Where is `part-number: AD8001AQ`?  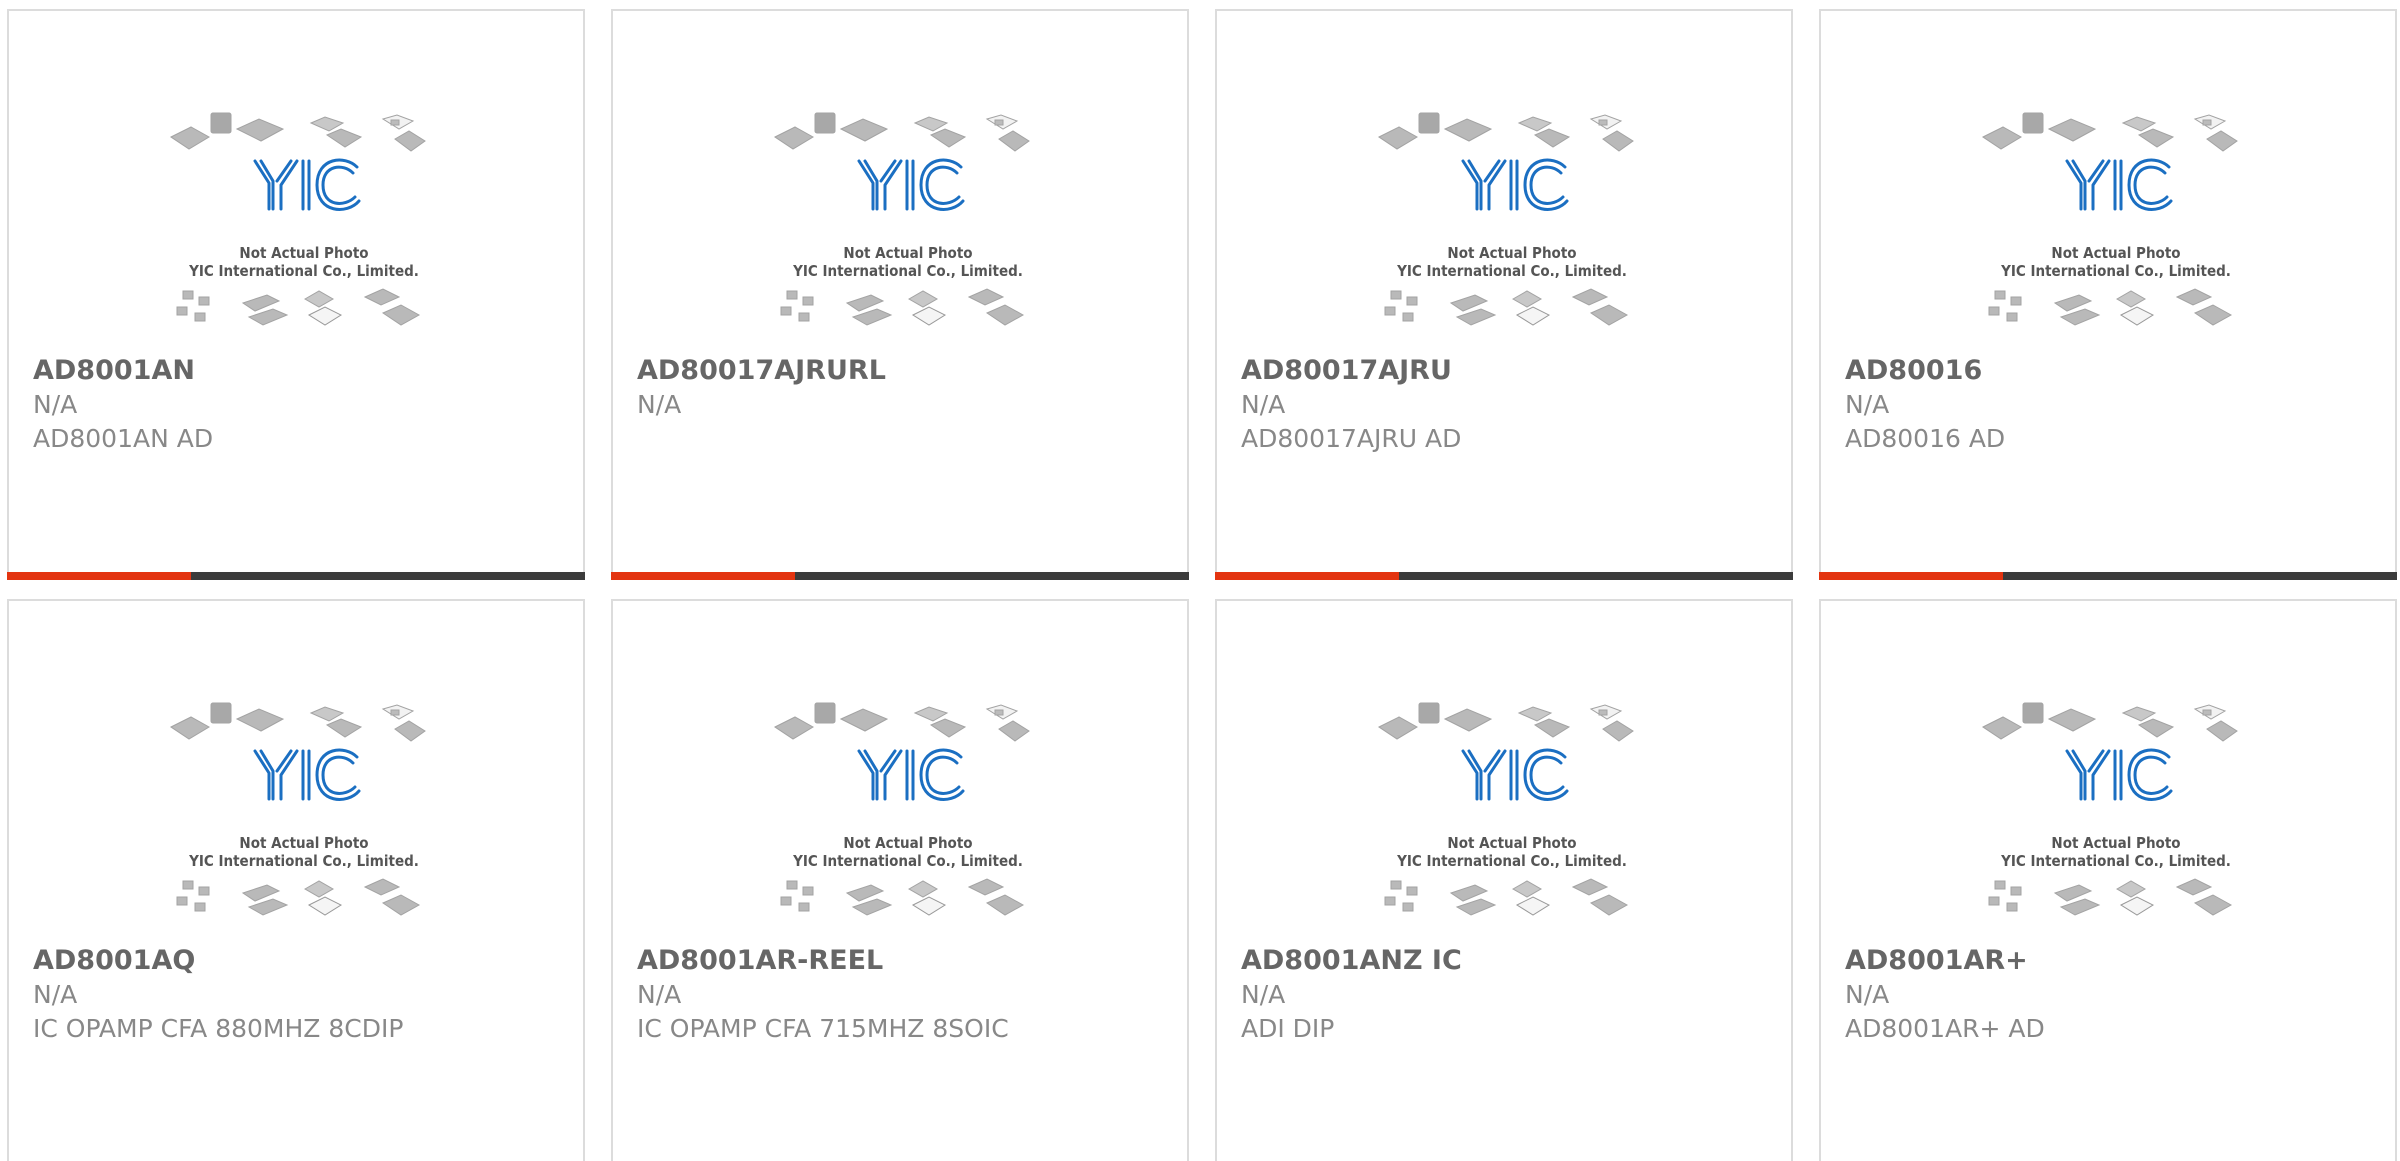
part-number: AD8001AQ is located at coordinates (303, 961).